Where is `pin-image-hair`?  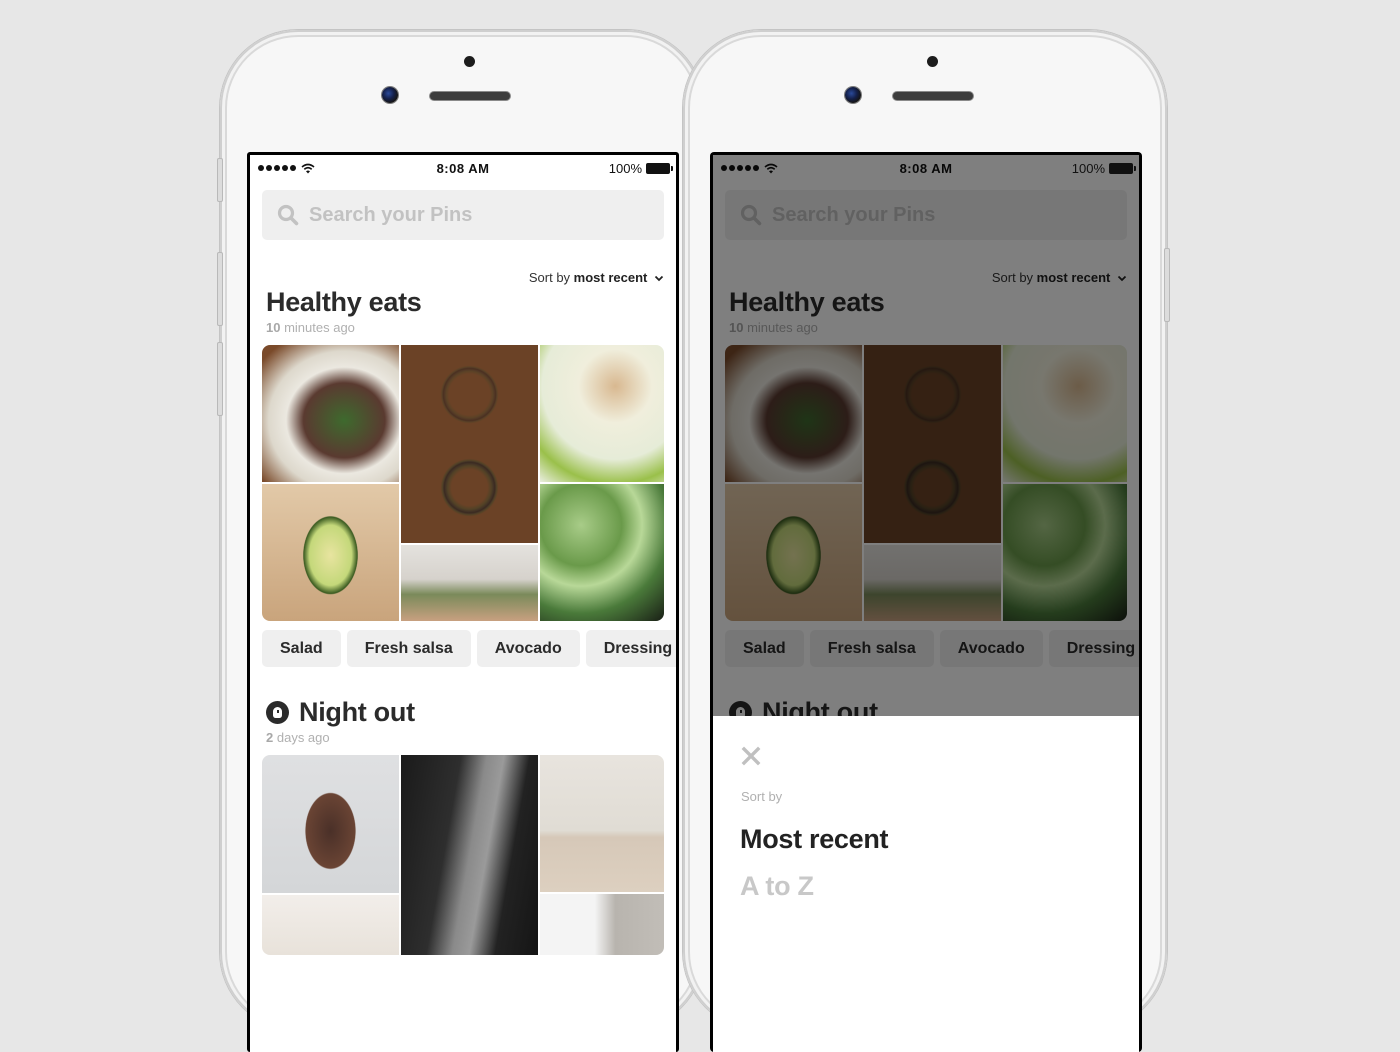
pin-image-hair is located at coordinates (330, 824).